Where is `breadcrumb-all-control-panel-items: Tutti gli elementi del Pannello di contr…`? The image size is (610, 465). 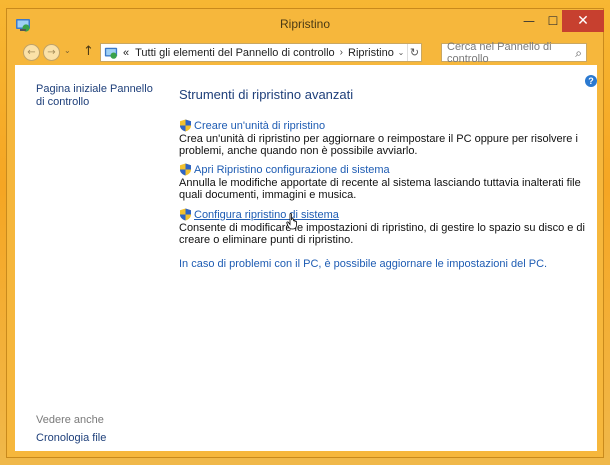
breadcrumb-all-control-panel-items: Tutti gli elementi del Pannello di contr… is located at coordinates (235, 53).